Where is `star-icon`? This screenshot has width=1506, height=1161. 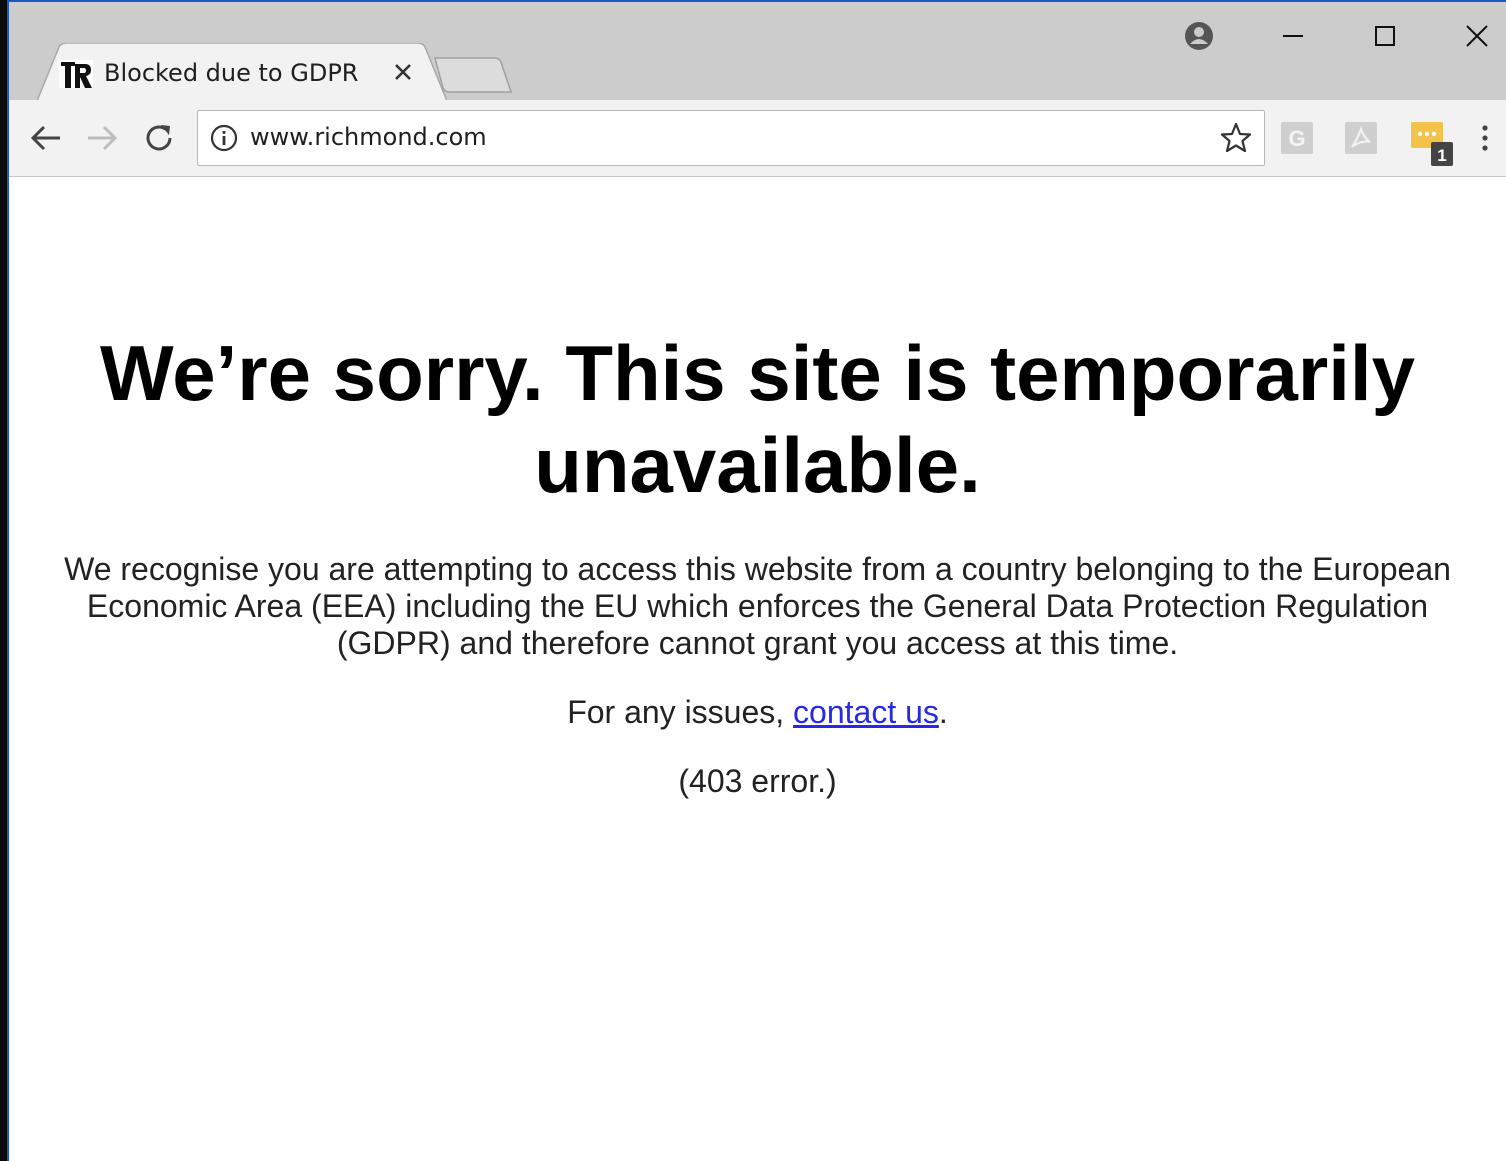
star-icon is located at coordinates (1236, 138).